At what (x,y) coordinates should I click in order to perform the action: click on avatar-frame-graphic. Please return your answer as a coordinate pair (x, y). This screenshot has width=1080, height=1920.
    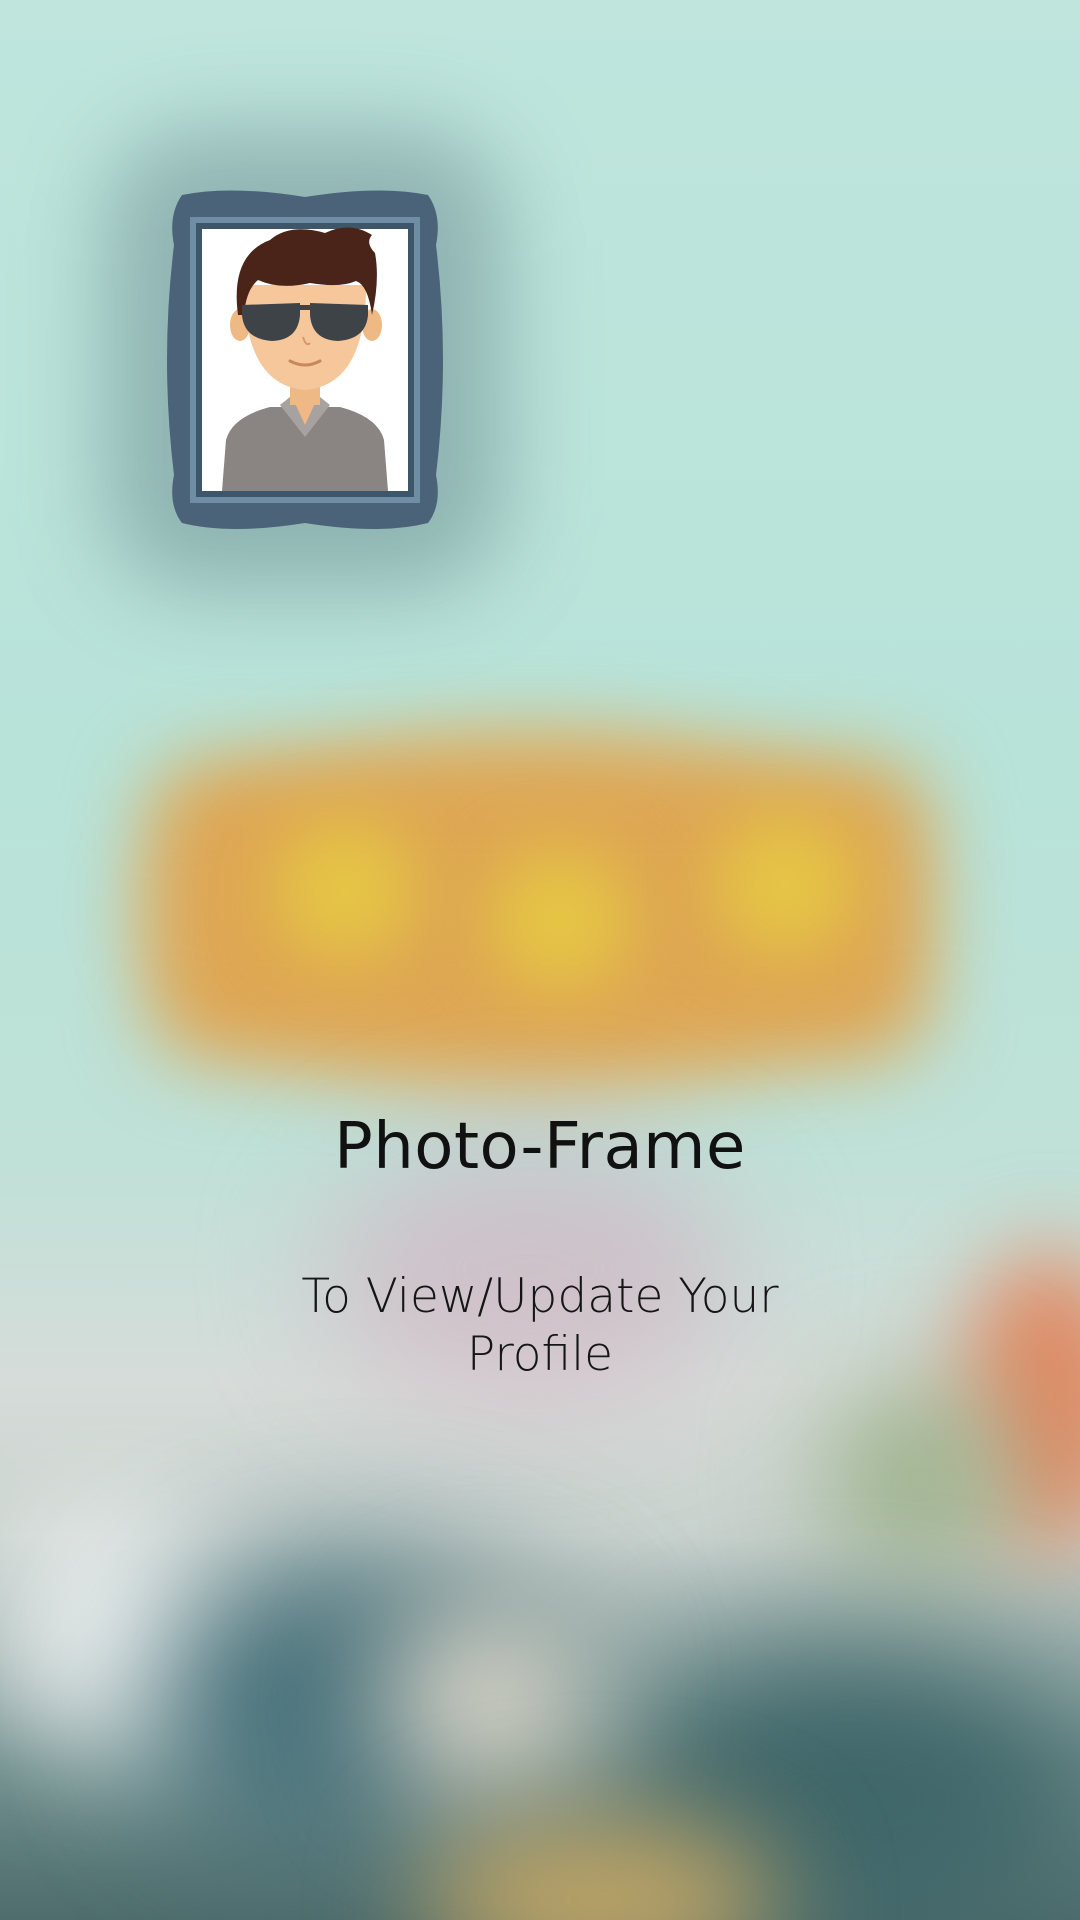
    Looking at the image, I should click on (305, 360).